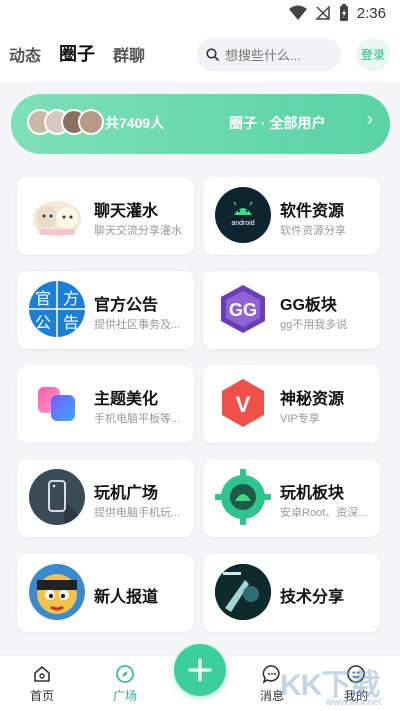 This screenshot has width=400, height=711. What do you see at coordinates (41, 696) in the screenshot?
I see `nav-label: 首页` at bounding box center [41, 696].